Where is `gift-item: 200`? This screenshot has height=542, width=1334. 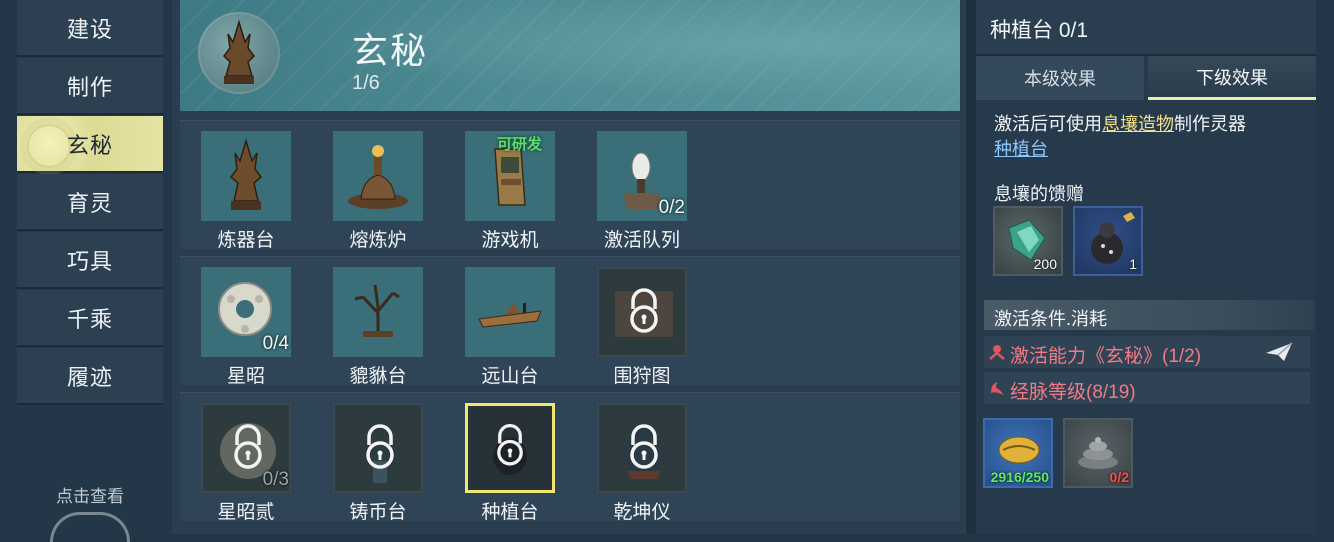
gift-item: 200 is located at coordinates (1028, 241).